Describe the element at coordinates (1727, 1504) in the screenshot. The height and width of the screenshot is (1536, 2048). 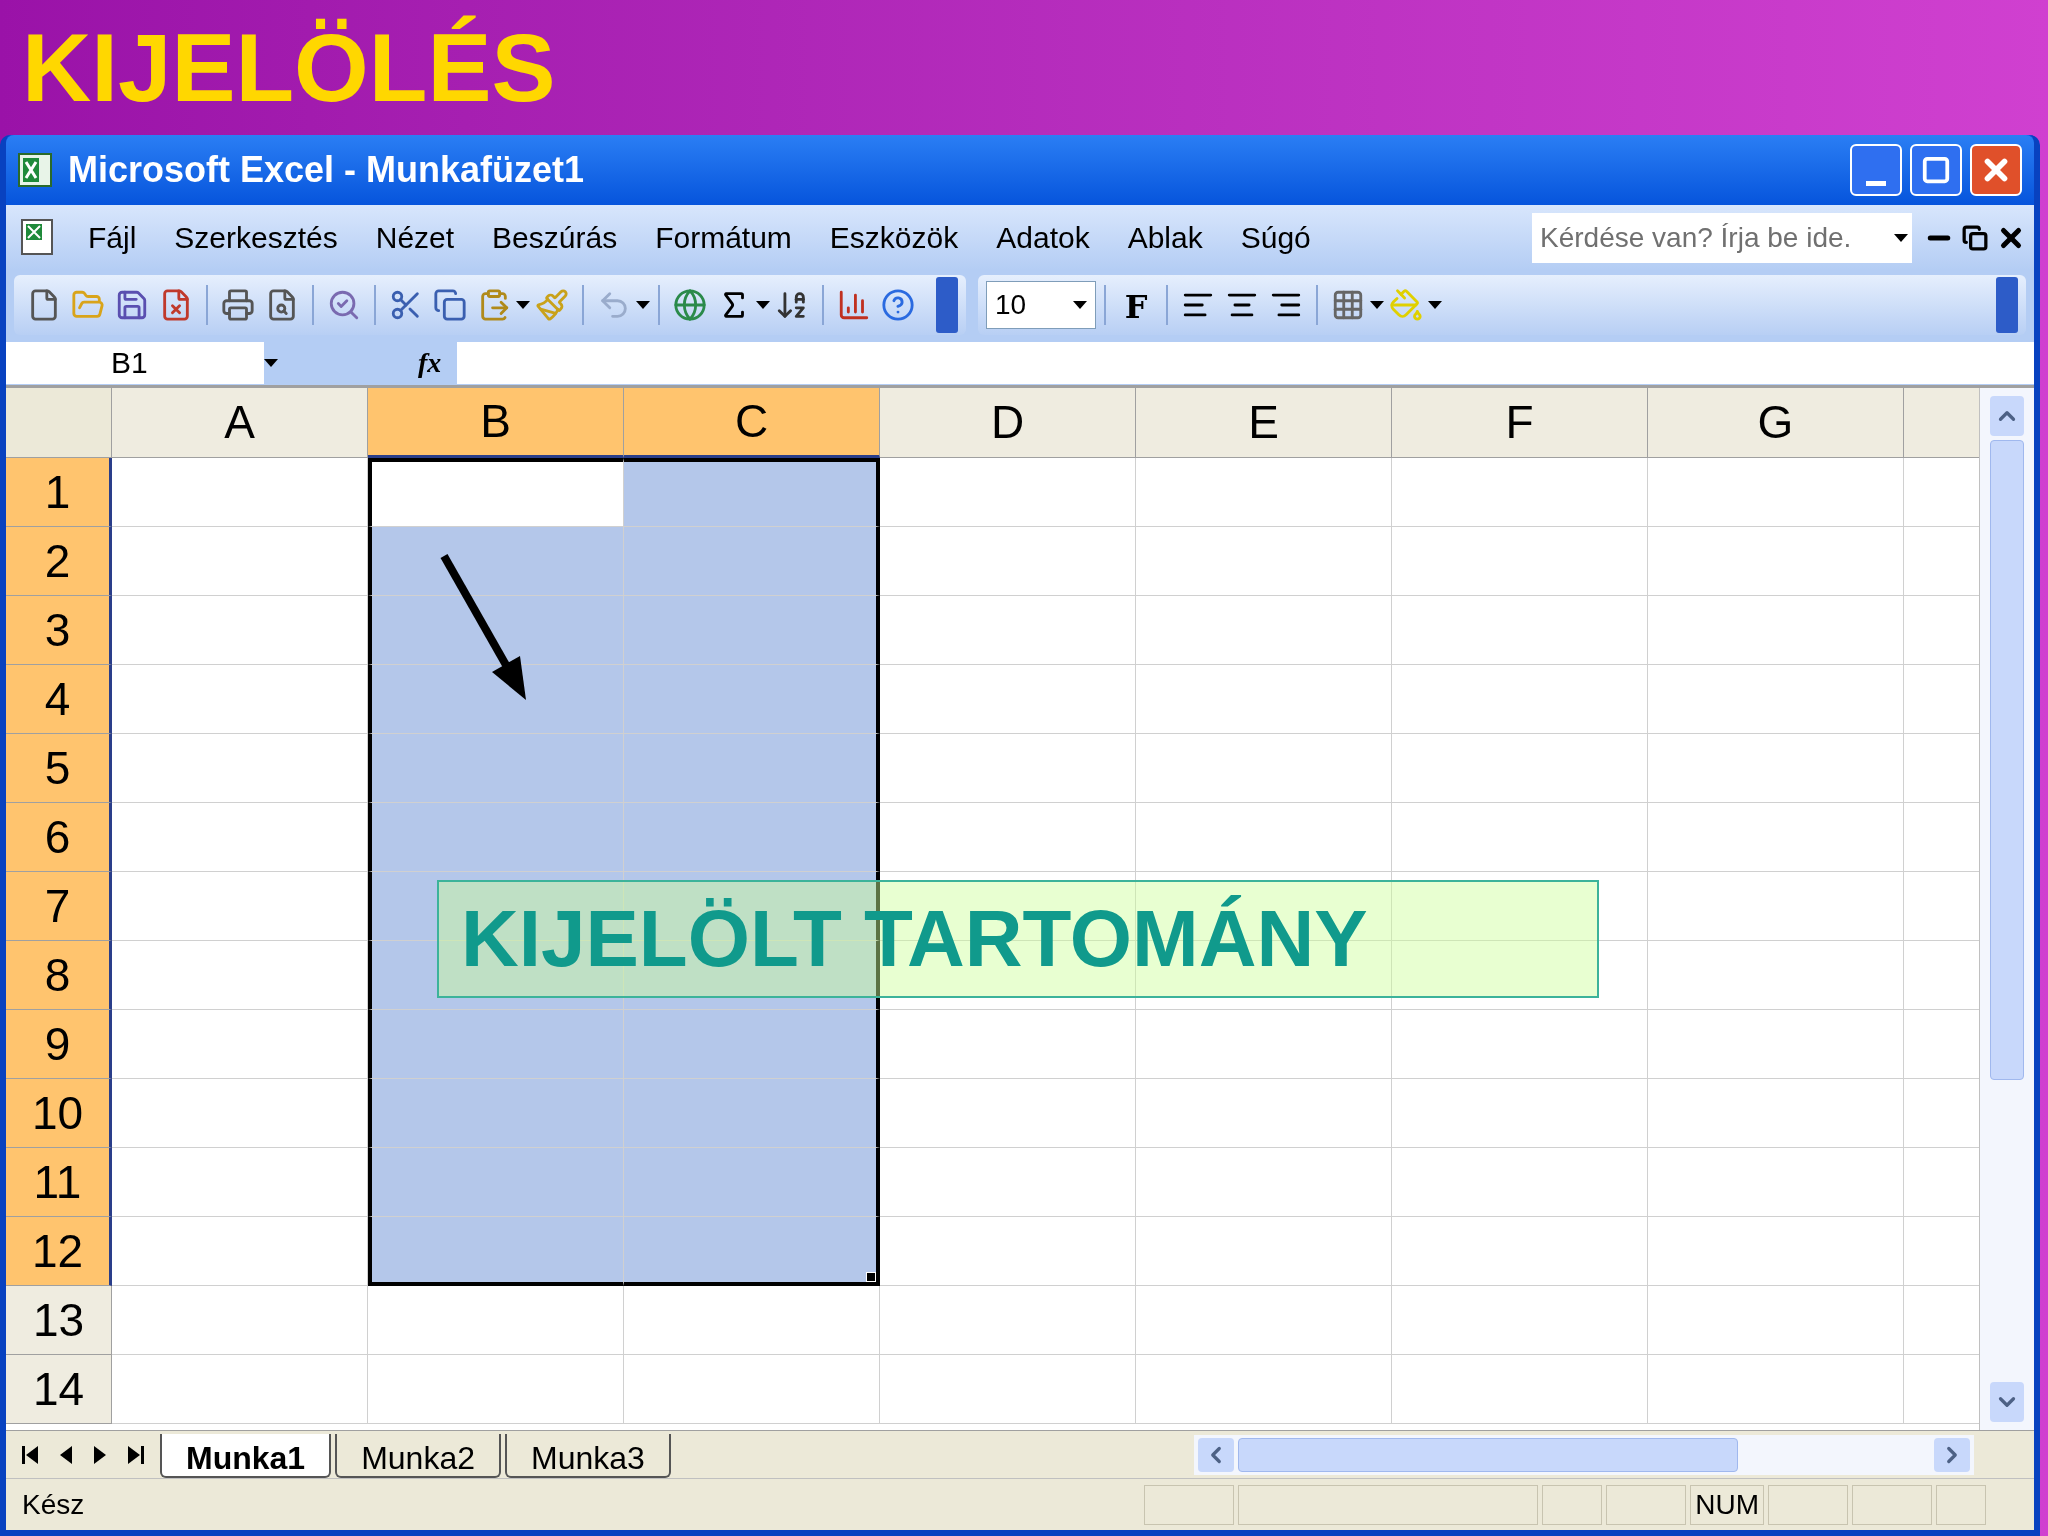
I see `status-indicator: NUM` at that location.